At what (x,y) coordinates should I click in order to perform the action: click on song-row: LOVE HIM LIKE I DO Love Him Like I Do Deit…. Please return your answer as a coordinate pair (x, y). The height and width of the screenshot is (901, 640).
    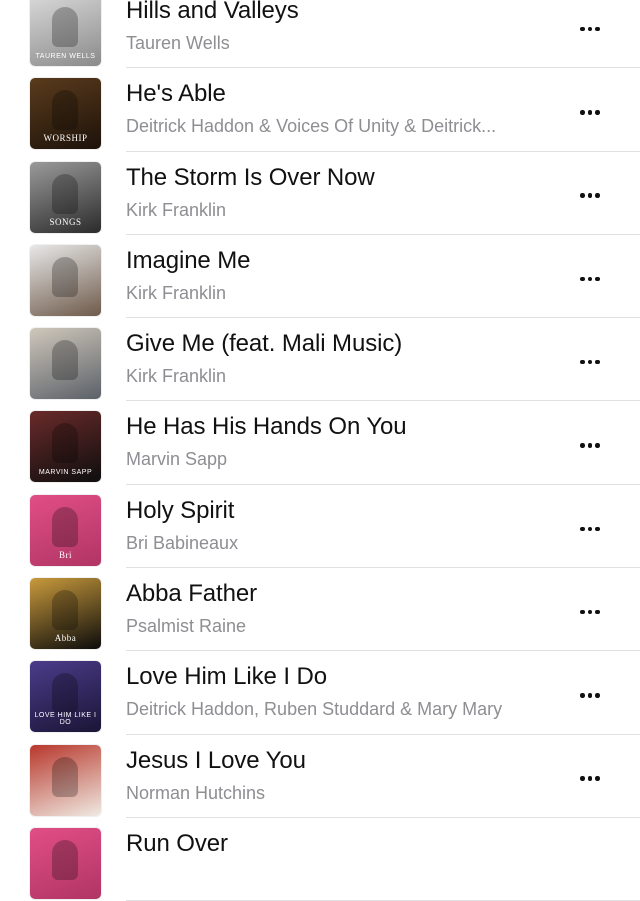
    Looking at the image, I should click on (320, 693).